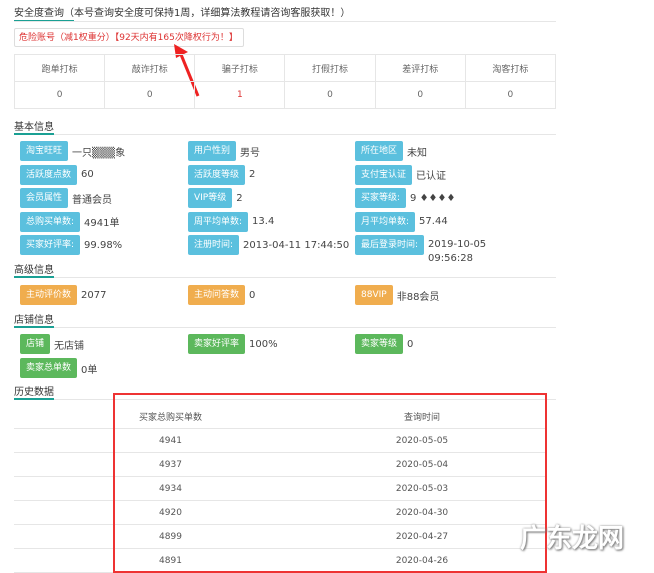 The width and height of the screenshot is (654, 573). I want to click on info-item: 卖家等级 0, so click(384, 344).